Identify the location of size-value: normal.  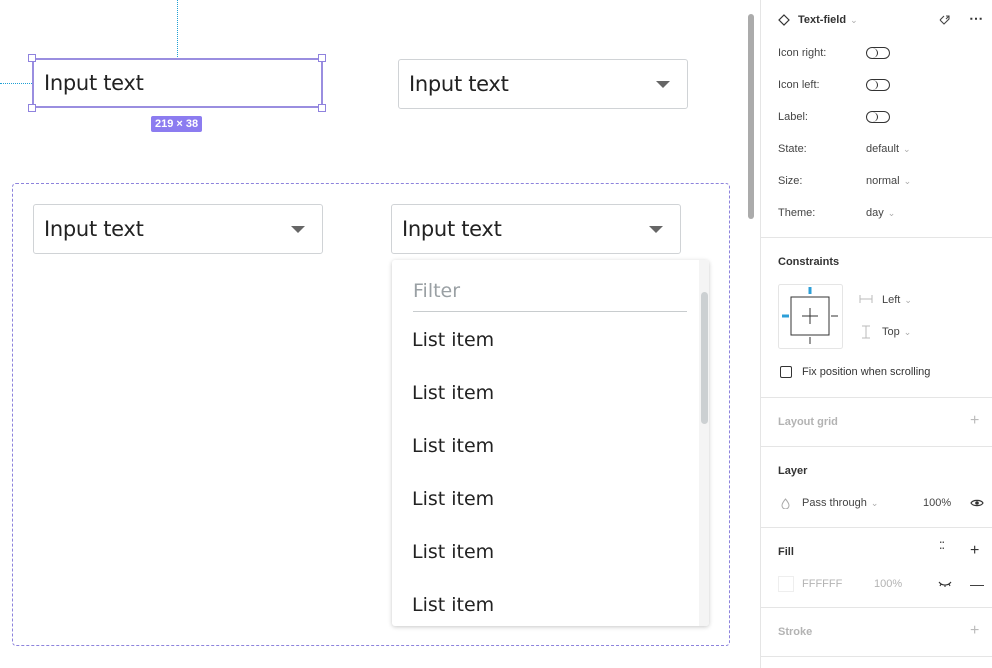
(883, 181).